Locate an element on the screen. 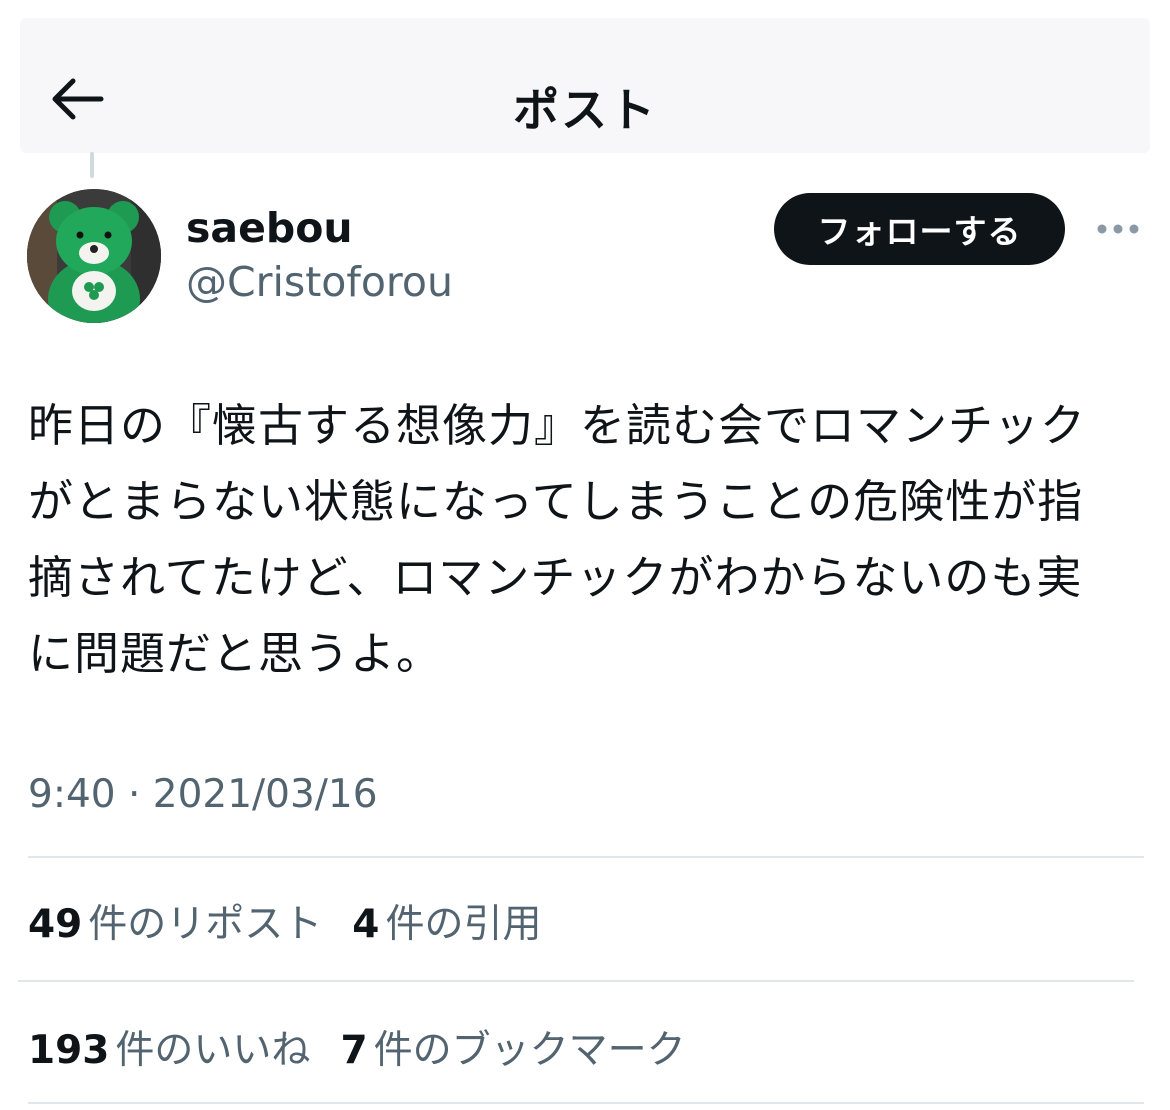  thread-connector-line is located at coordinates (92, 165).